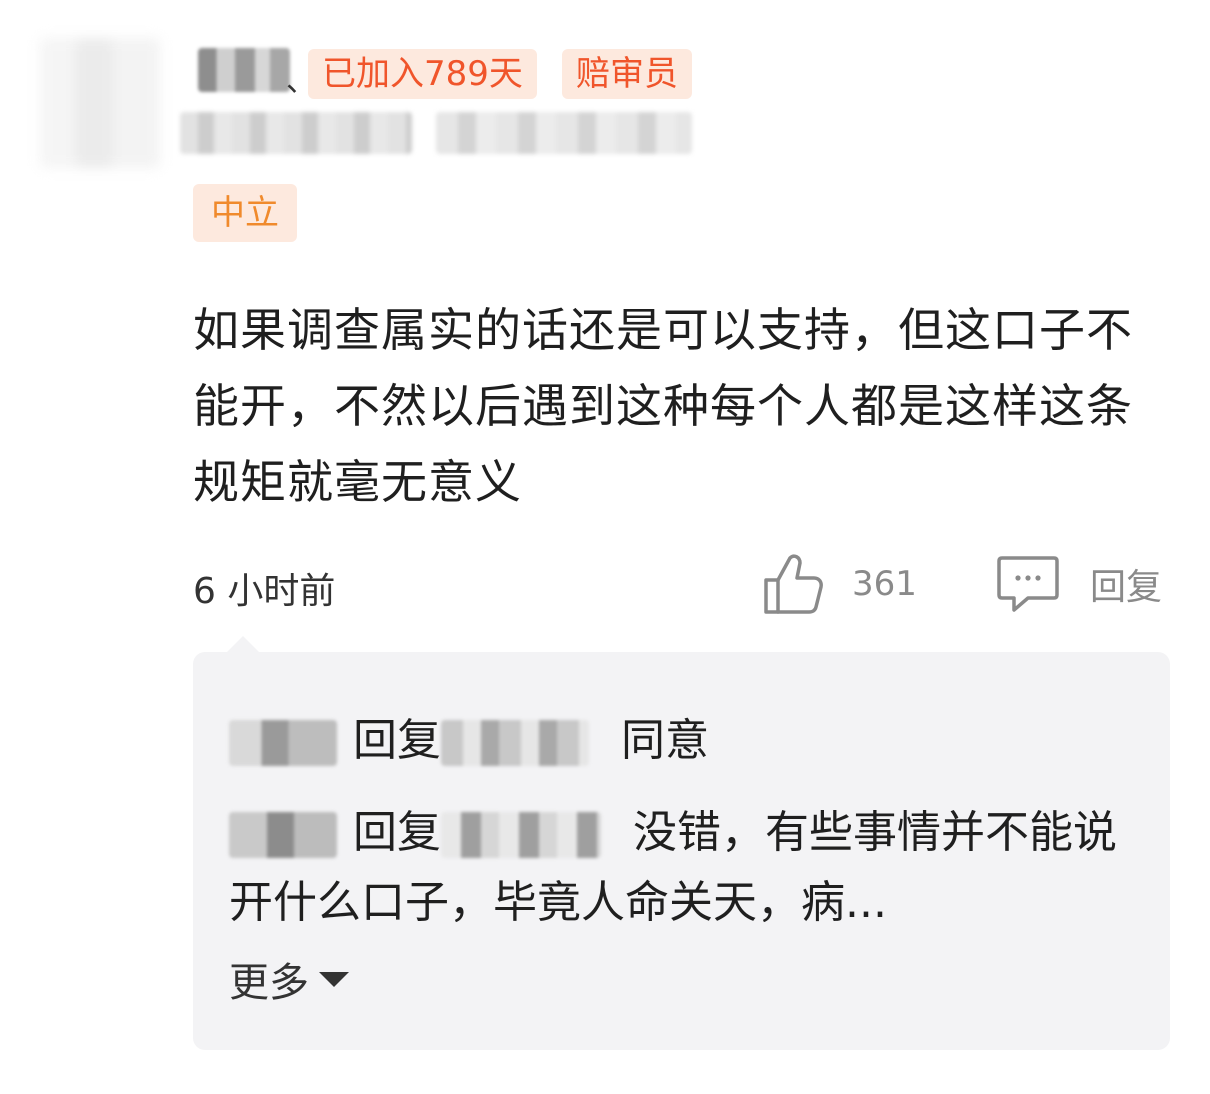 Image resolution: width=1210 pixels, height=1094 pixels. Describe the element at coordinates (1126, 587) in the screenshot. I see `reply-label: 回复` at that location.